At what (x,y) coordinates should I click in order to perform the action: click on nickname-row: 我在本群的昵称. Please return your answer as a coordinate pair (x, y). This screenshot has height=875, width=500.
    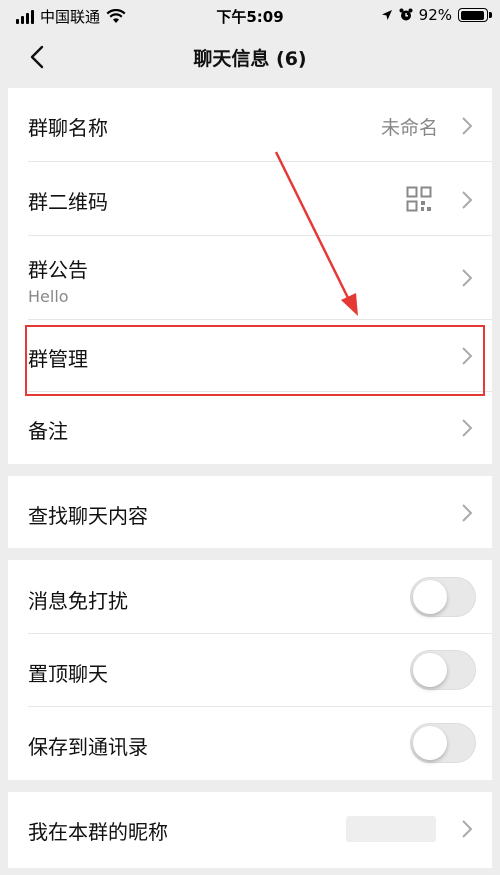
    Looking at the image, I should click on (250, 830).